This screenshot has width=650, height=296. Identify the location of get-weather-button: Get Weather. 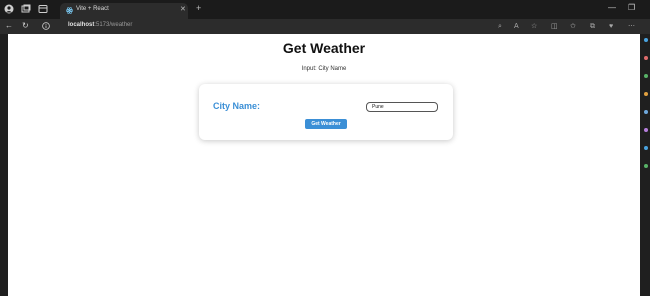
(326, 124).